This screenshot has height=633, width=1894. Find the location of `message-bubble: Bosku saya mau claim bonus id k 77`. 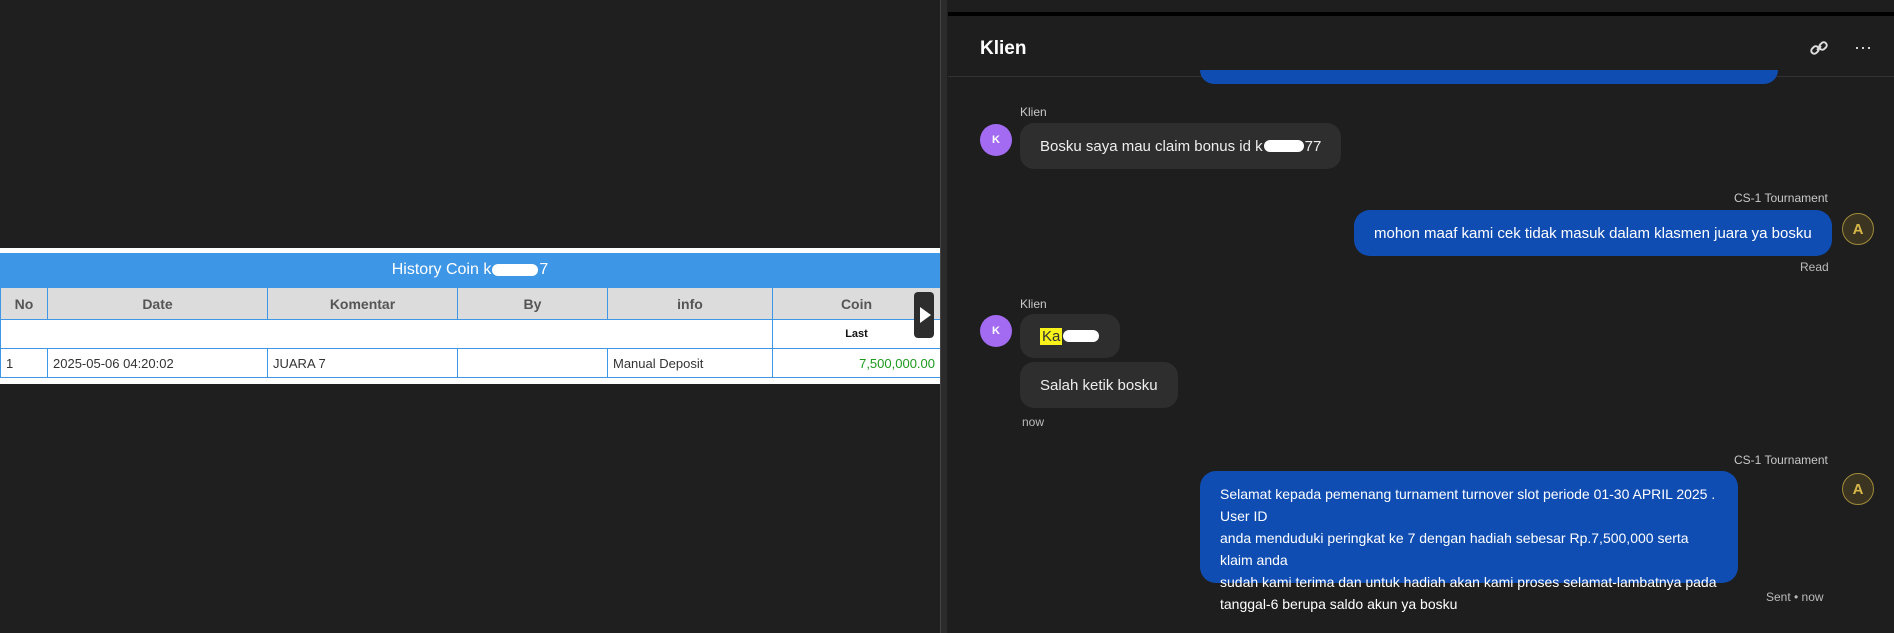

message-bubble: Bosku saya mau claim bonus id k 77 is located at coordinates (1181, 146).